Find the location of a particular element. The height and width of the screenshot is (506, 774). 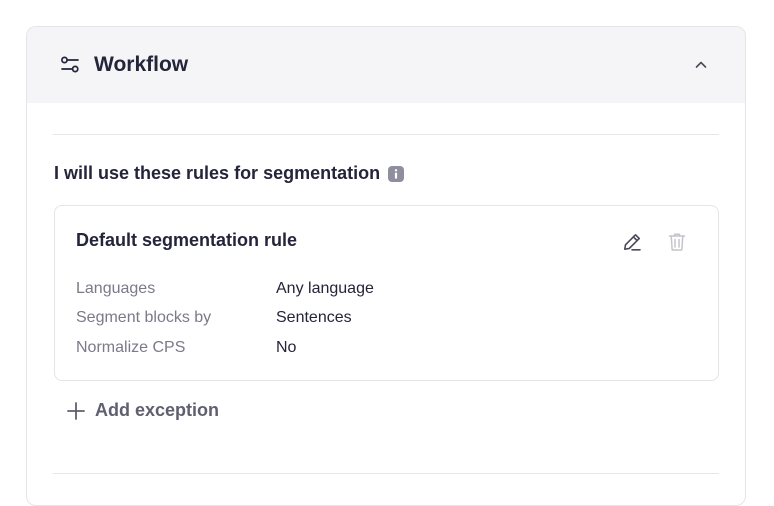

section-heading-text: I will use these rules for segmentation is located at coordinates (217, 173).